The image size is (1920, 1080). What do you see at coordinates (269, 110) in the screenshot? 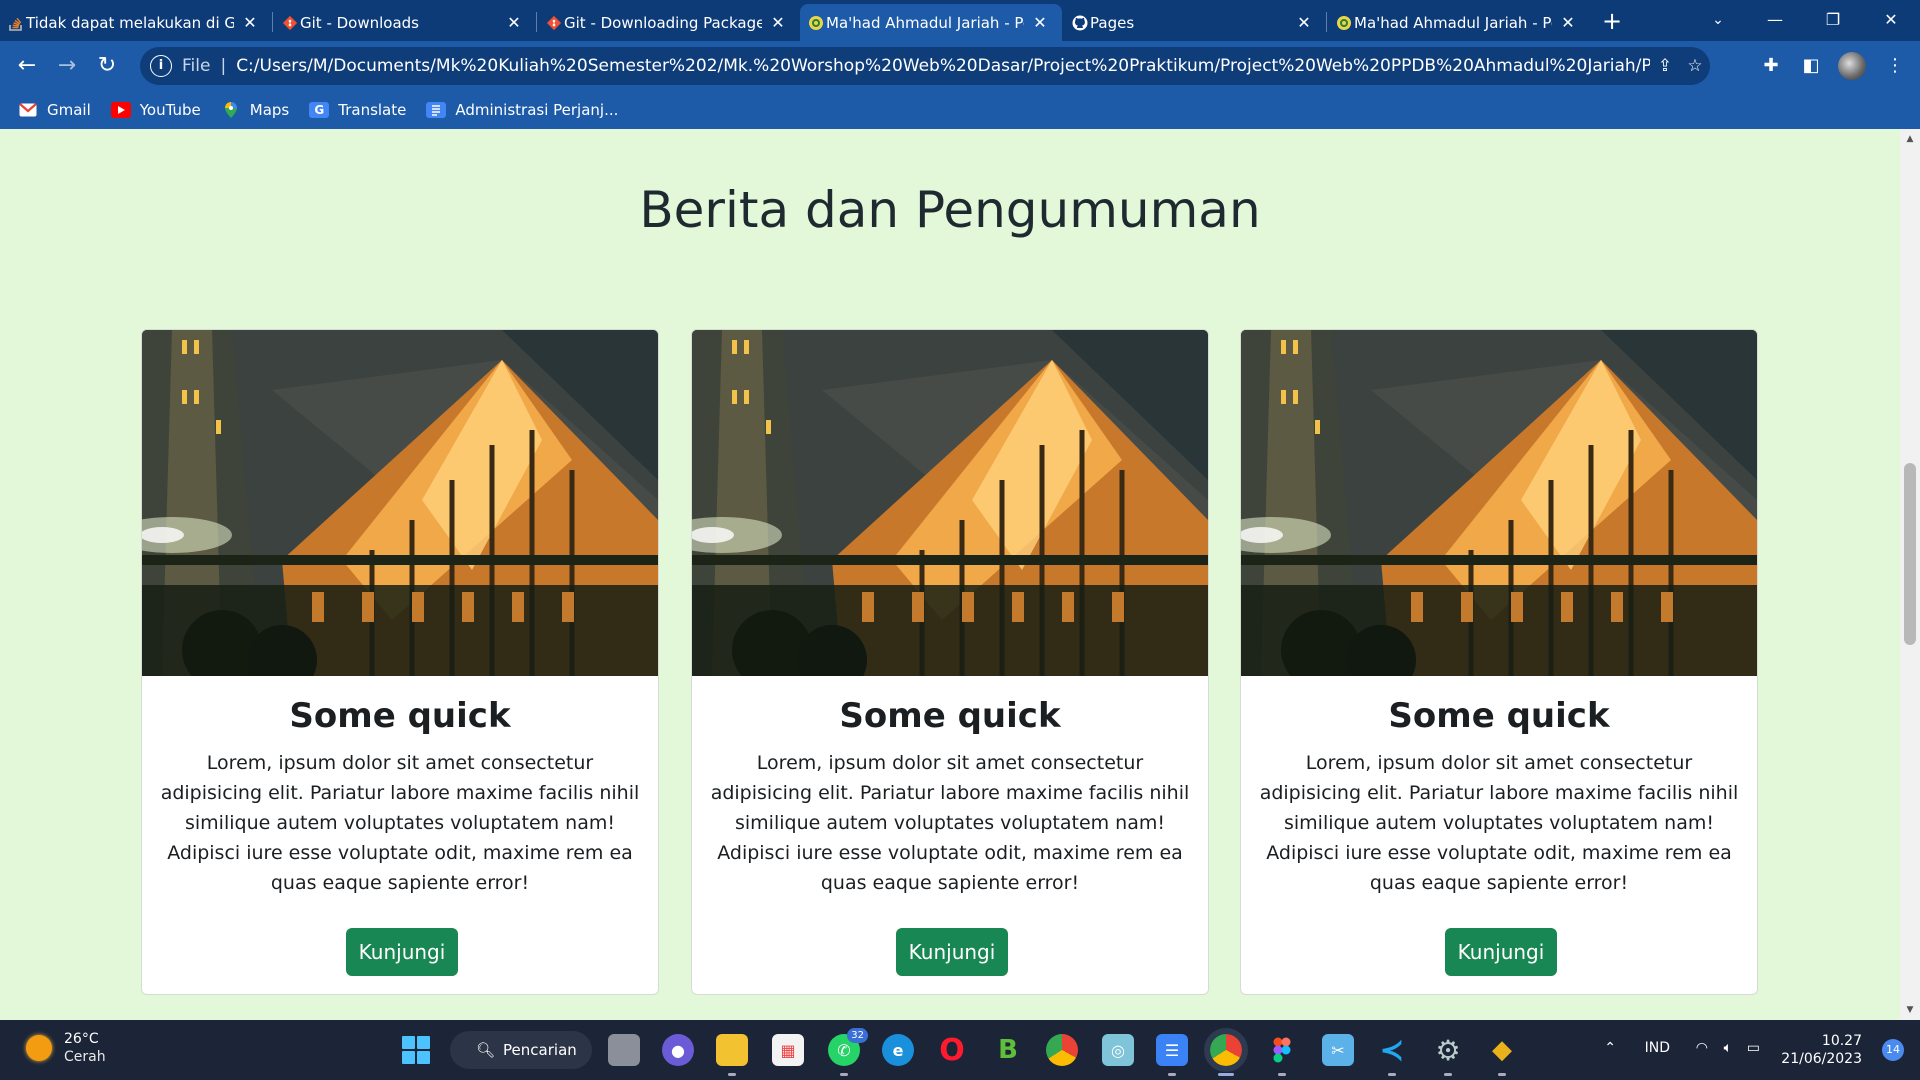
I see `bookmark-label: Maps` at bounding box center [269, 110].